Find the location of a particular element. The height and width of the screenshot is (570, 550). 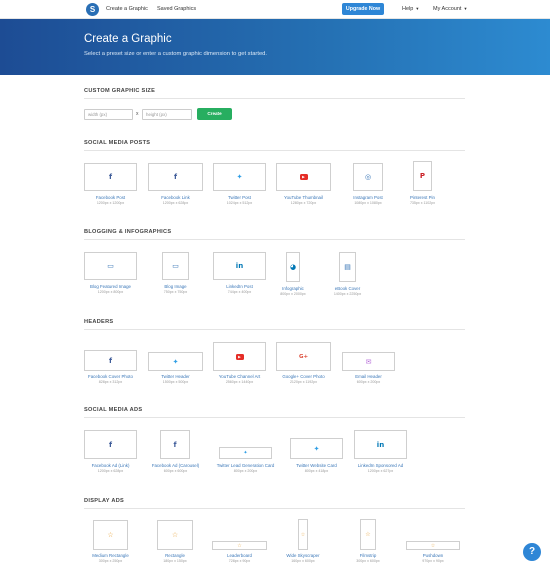

create-button: Create is located at coordinates (214, 114).